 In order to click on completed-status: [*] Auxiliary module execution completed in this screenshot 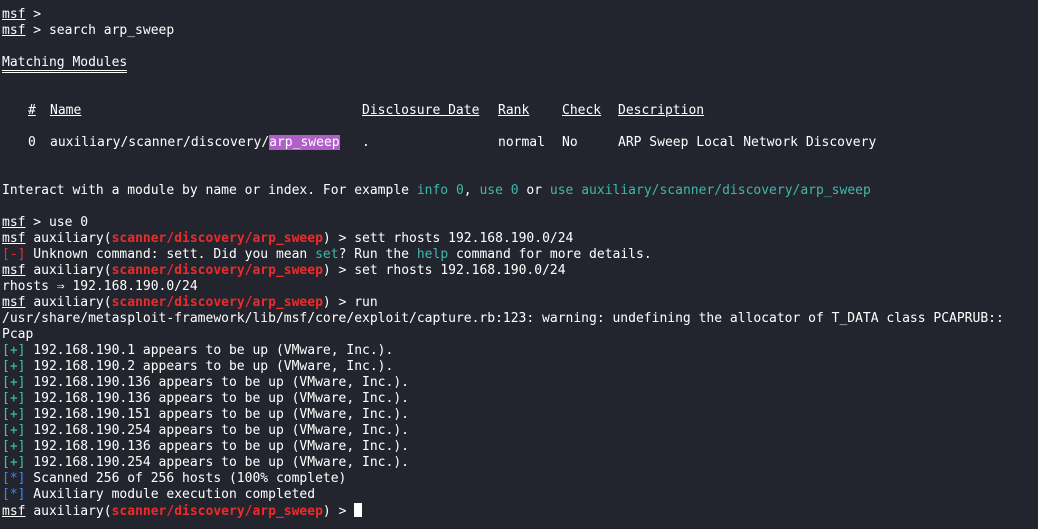, I will do `click(159, 494)`.